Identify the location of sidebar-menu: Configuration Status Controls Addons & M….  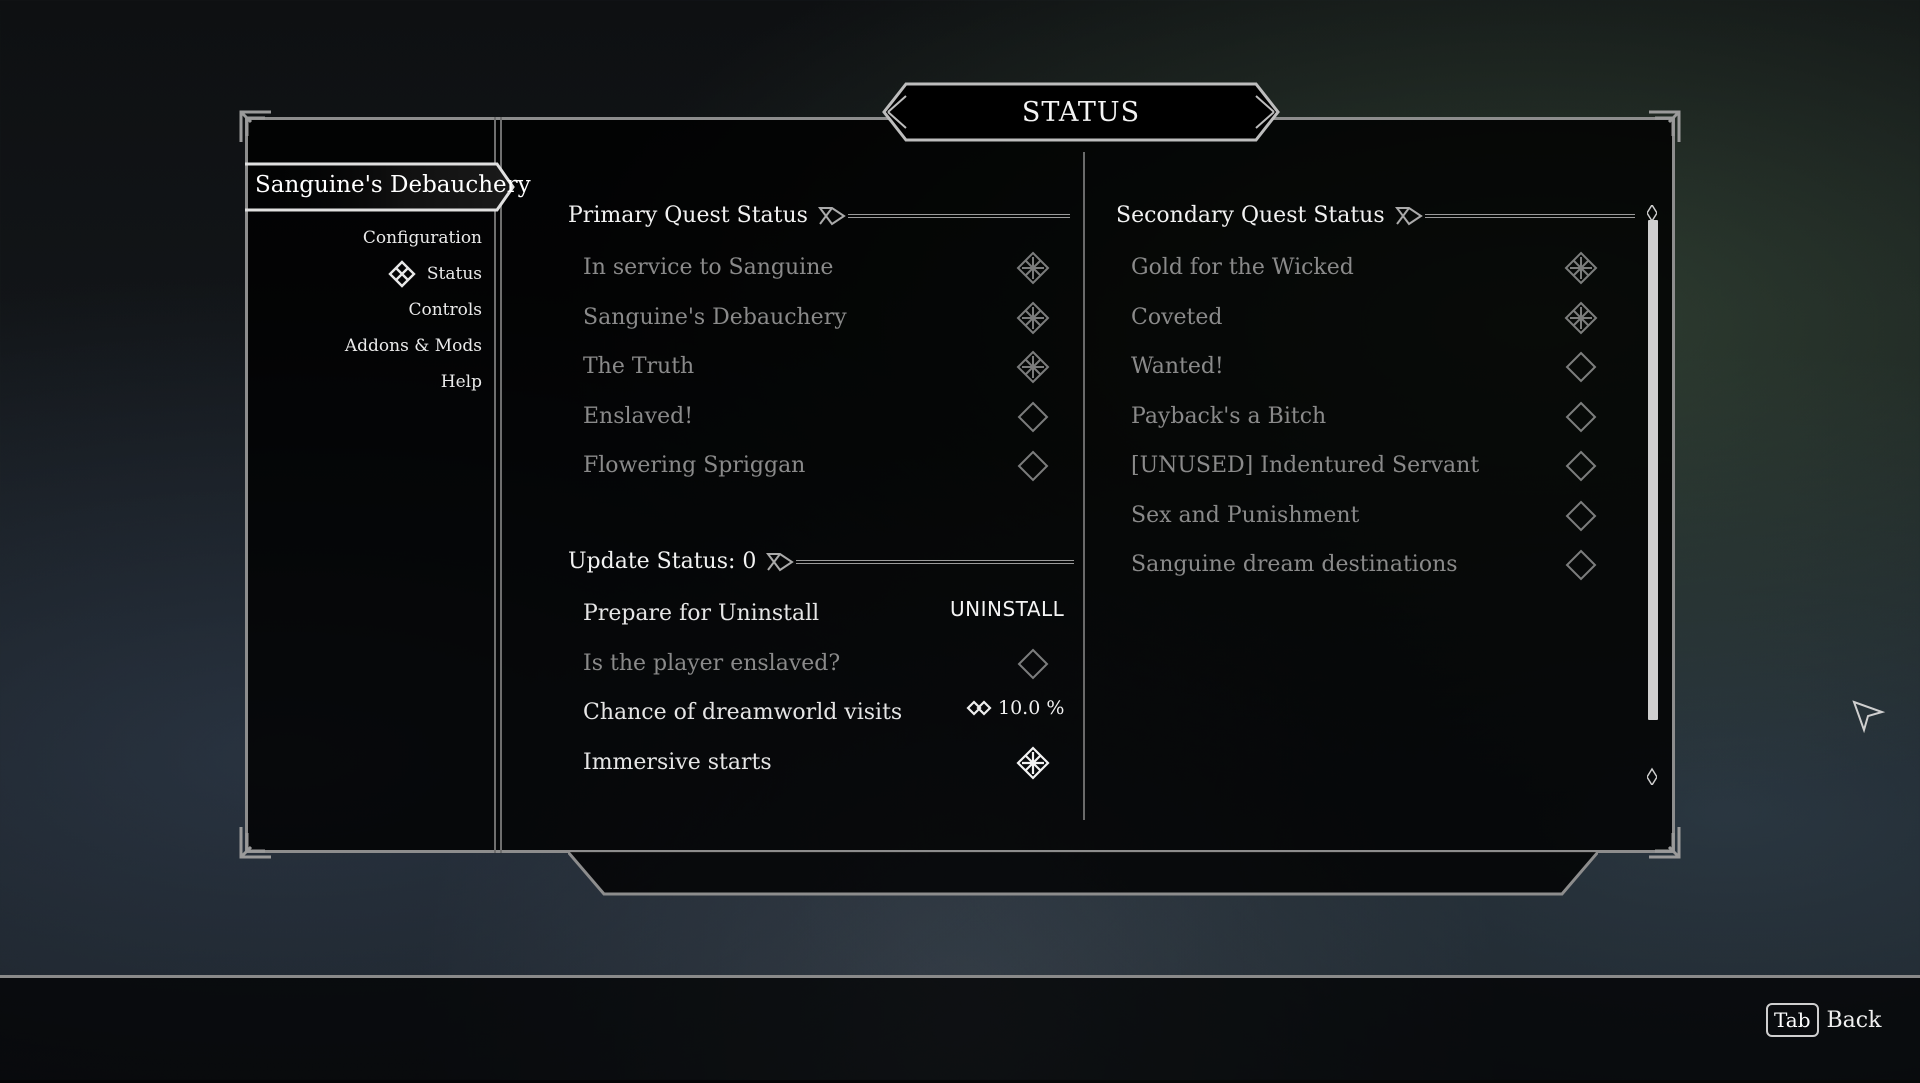
(413, 310).